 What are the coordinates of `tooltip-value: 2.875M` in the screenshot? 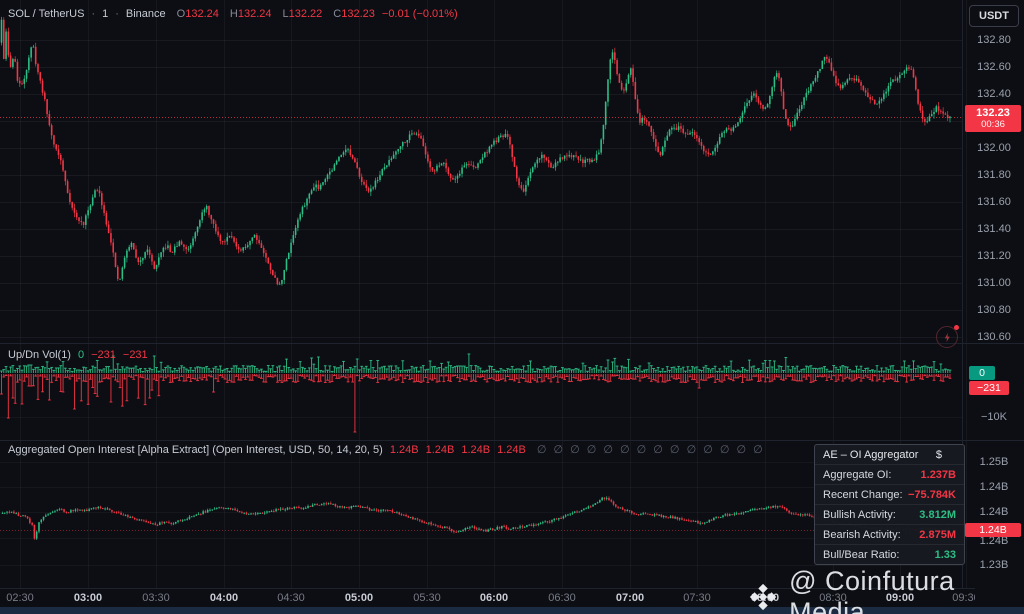 It's located at (937, 534).